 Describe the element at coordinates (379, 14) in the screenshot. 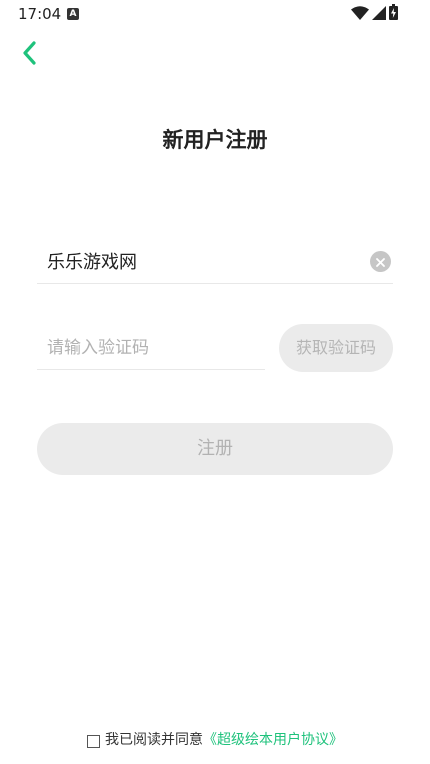

I see `cellular-signal-icon` at that location.